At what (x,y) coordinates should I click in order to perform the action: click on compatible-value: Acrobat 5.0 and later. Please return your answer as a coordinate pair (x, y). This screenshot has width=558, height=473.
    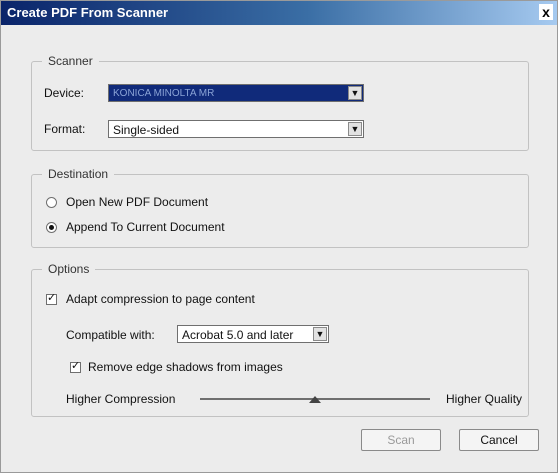
    Looking at the image, I should click on (238, 335).